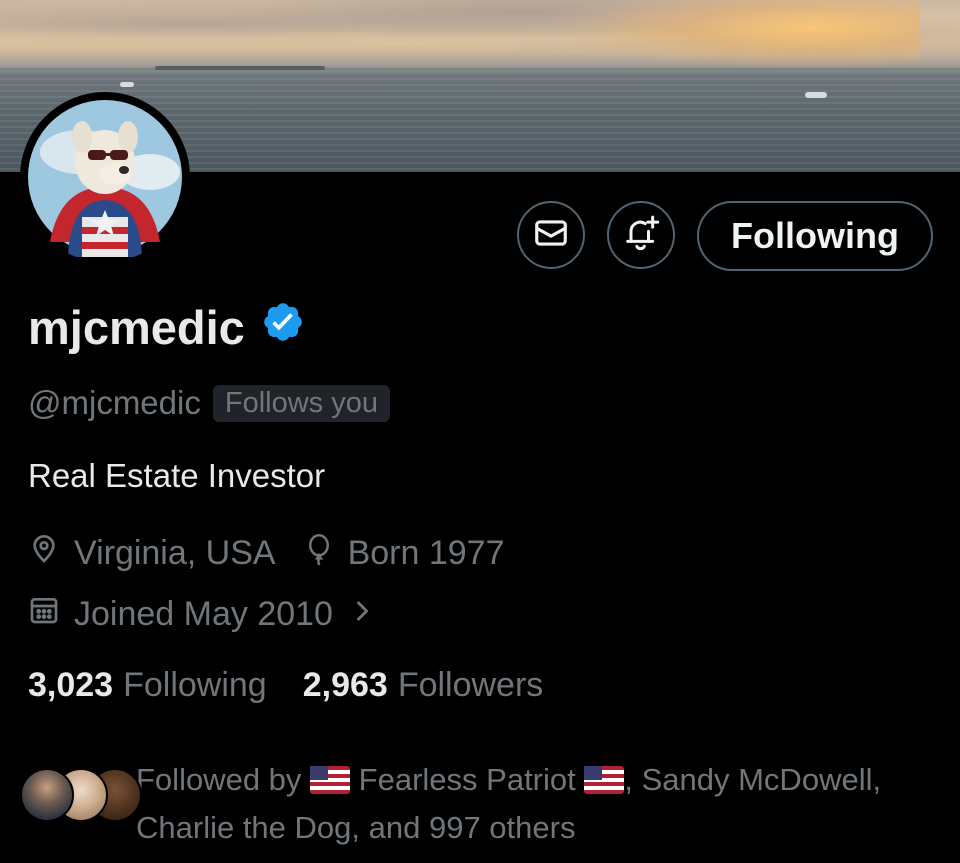  I want to click on joined-row: Joined May 2010, so click(207, 614).